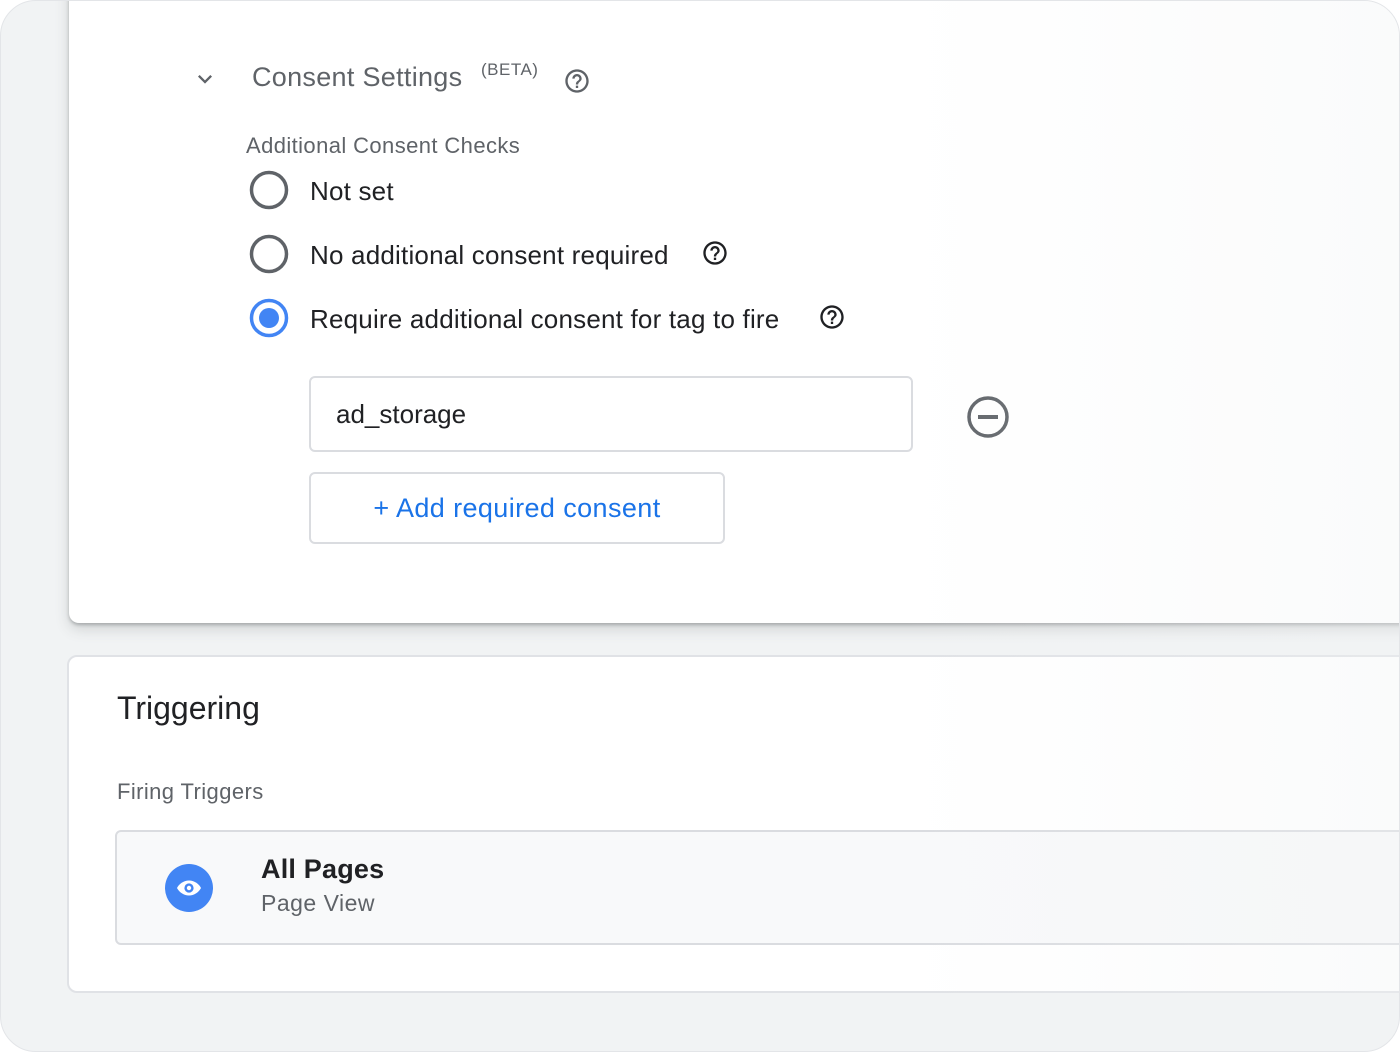 The height and width of the screenshot is (1052, 1400). What do you see at coordinates (988, 417) in the screenshot?
I see `remove-circle-icon` at bounding box center [988, 417].